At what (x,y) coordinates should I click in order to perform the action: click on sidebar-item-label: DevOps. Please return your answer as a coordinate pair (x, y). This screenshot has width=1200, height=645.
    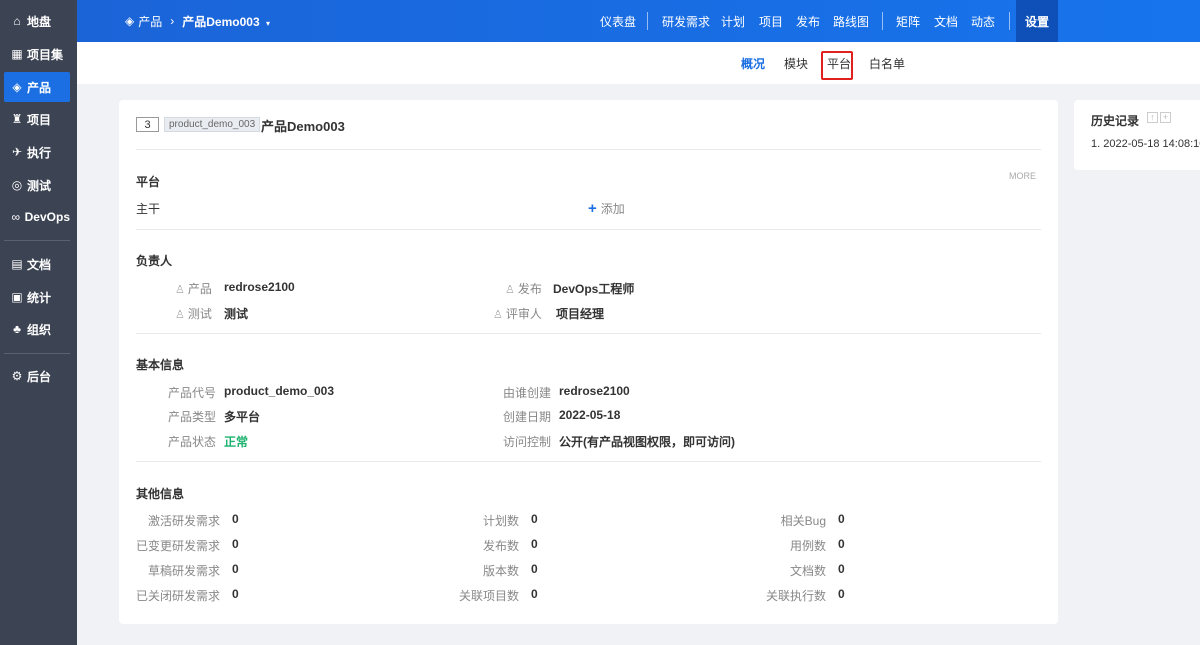
    Looking at the image, I should click on (47, 217).